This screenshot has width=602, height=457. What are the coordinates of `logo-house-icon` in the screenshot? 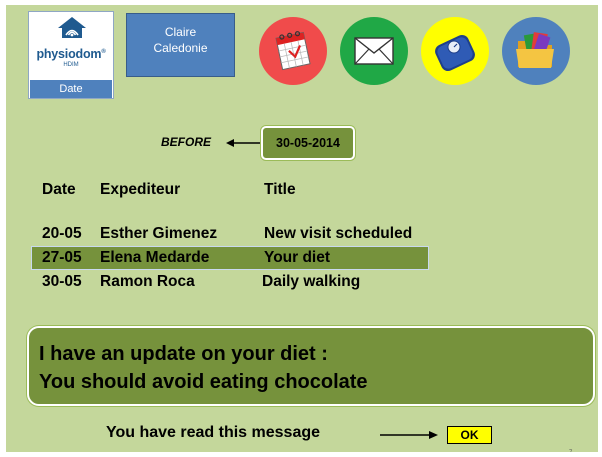 It's located at (72, 27).